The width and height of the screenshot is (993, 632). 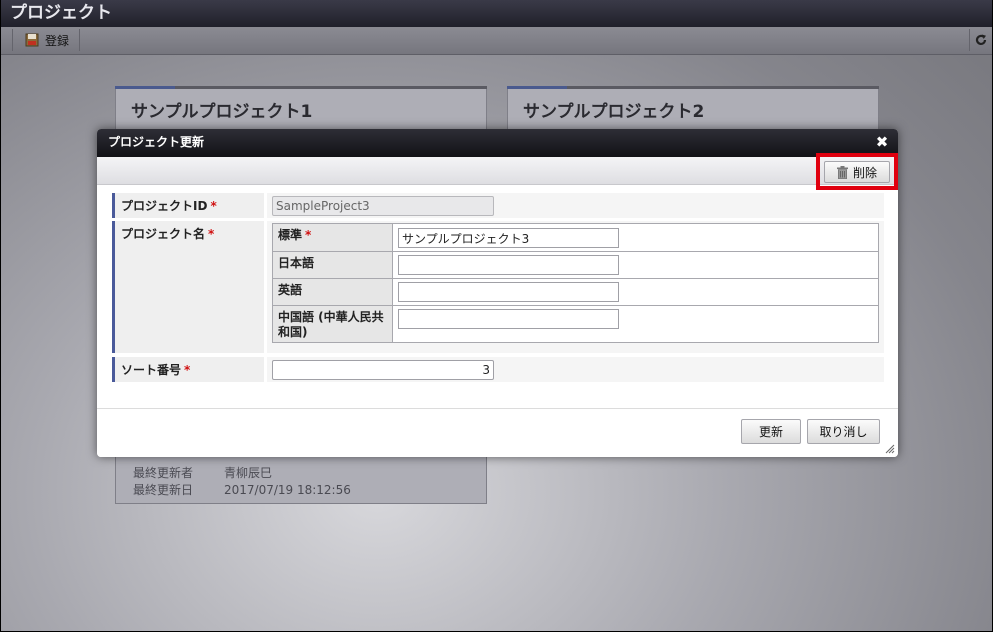 I want to click on locale-row-default: 標準 *, so click(x=575, y=238).